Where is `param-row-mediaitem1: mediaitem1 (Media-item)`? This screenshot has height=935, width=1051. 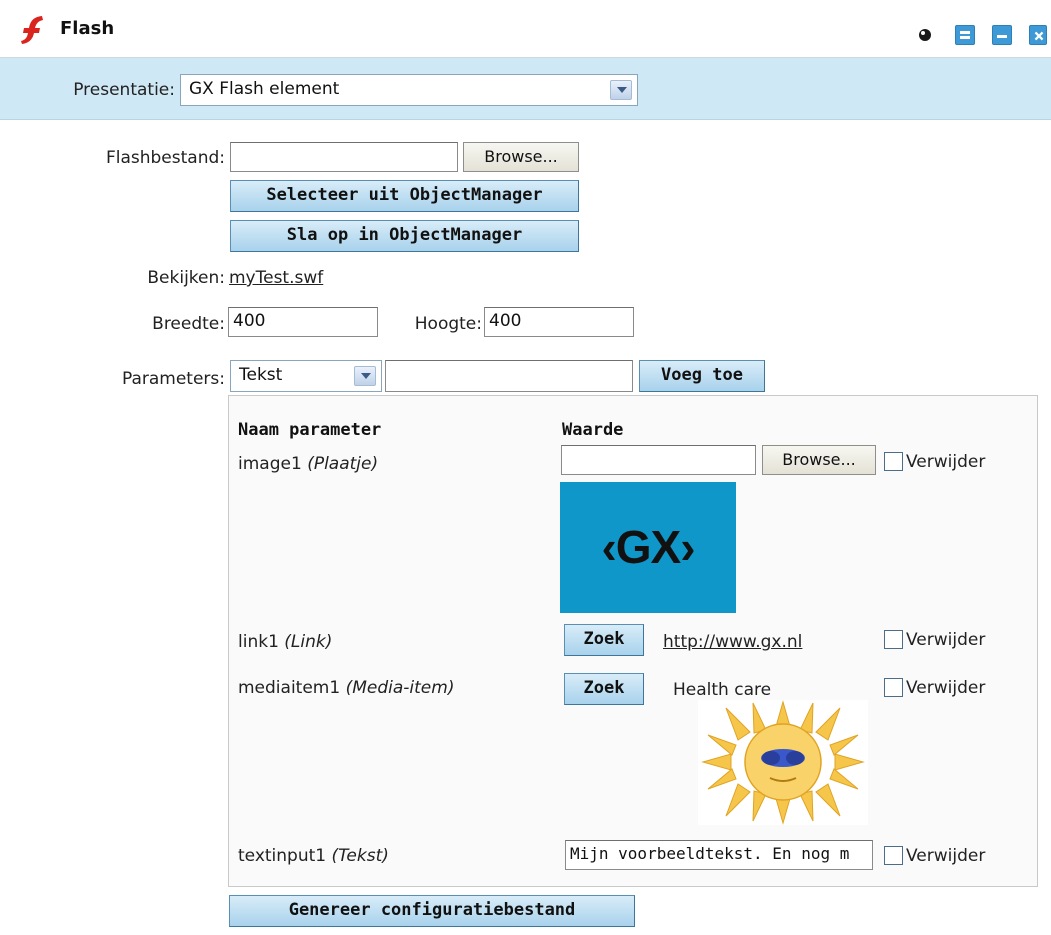 param-row-mediaitem1: mediaitem1 (Media-item) is located at coordinates (346, 688).